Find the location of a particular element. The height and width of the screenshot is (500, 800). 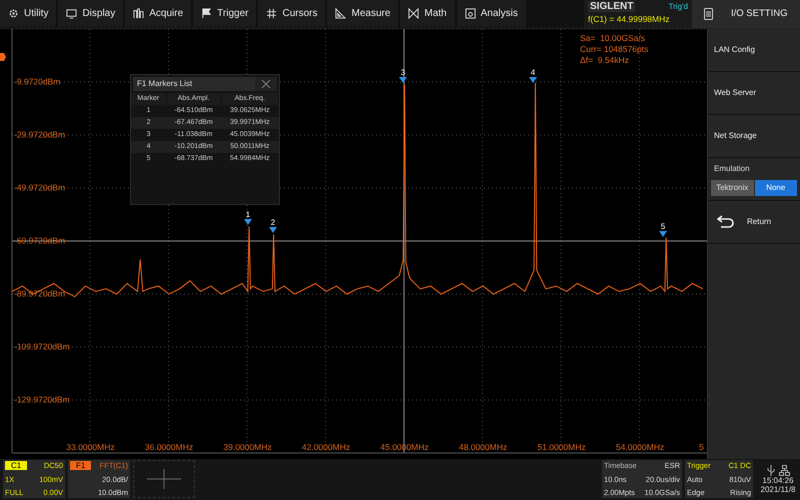

menu-item: Trigger is located at coordinates (225, 13).